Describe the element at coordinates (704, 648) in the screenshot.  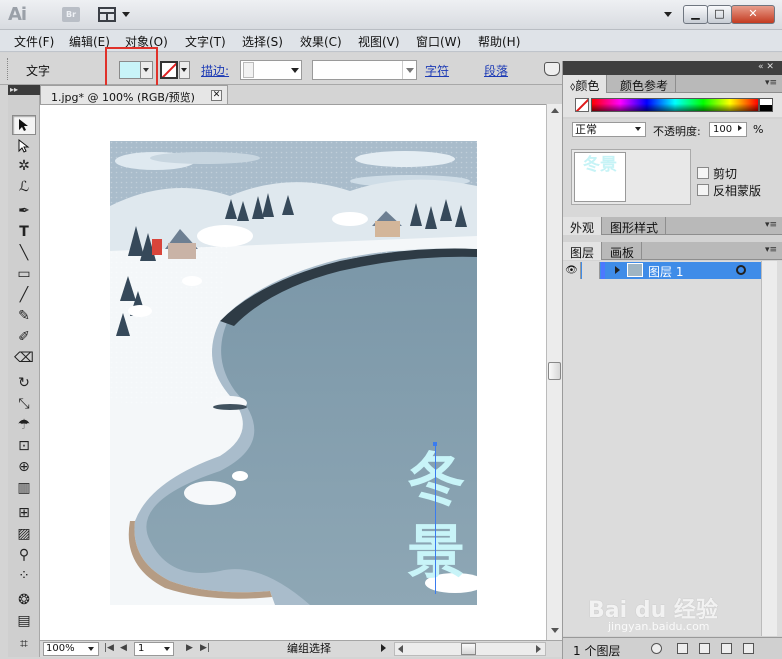
I see `new-sublayer-icon` at that location.